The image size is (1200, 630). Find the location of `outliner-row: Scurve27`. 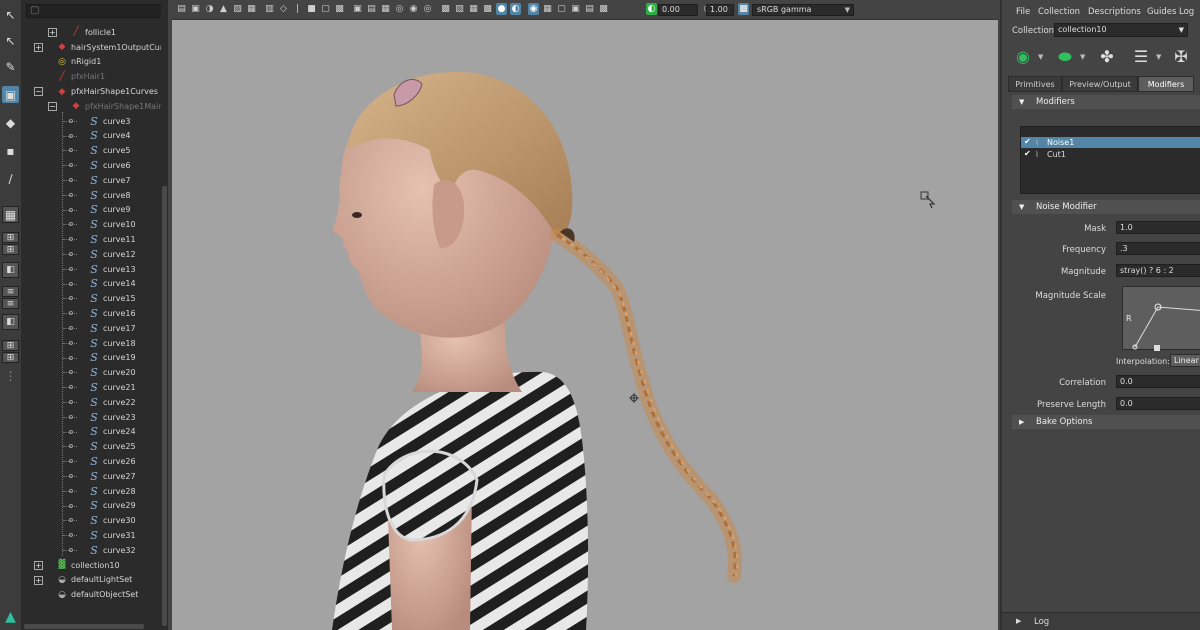

outliner-row: Scurve27 is located at coordinates (111, 476).